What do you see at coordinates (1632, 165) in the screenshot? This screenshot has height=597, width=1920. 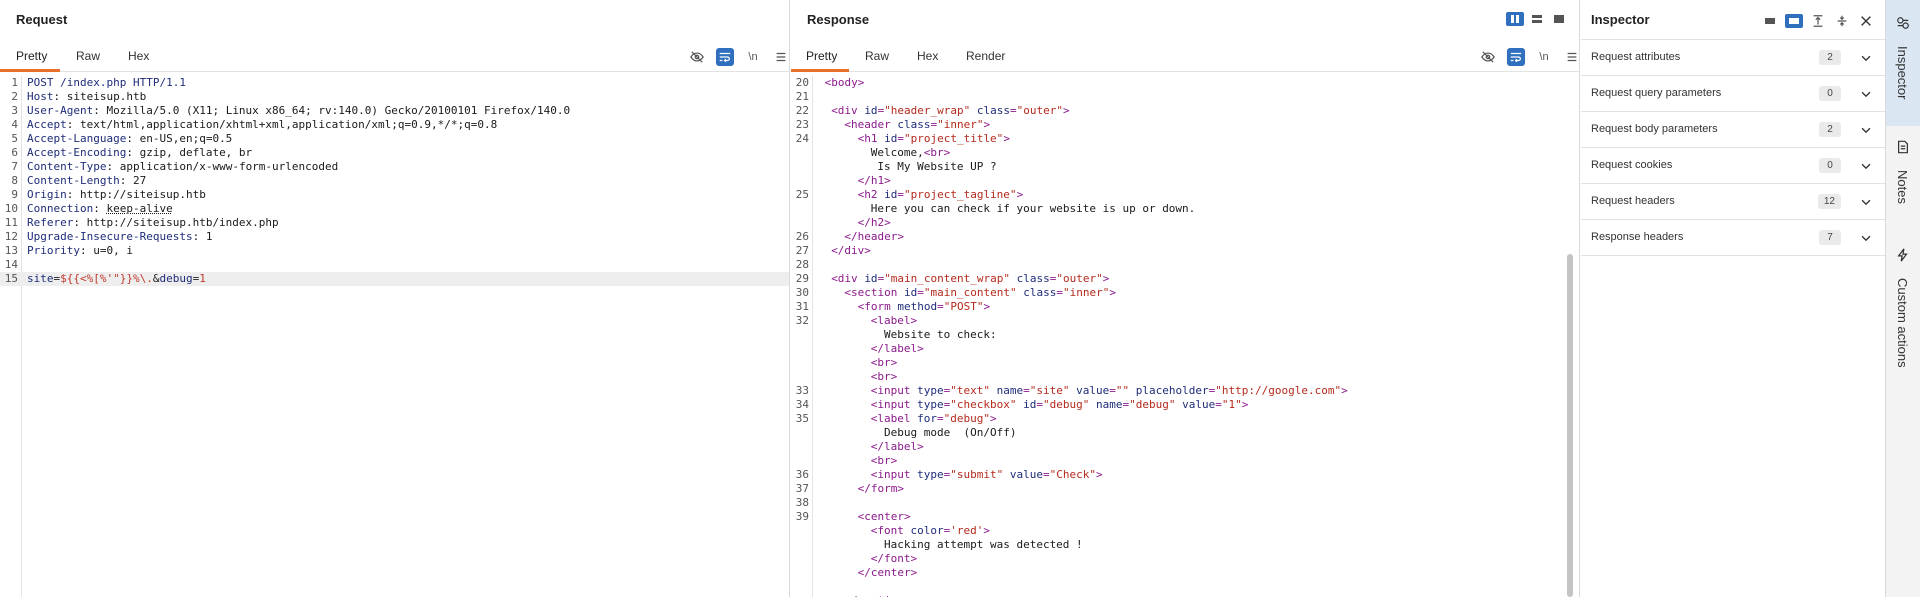 I see `inspector-section-label: Request cookies` at bounding box center [1632, 165].